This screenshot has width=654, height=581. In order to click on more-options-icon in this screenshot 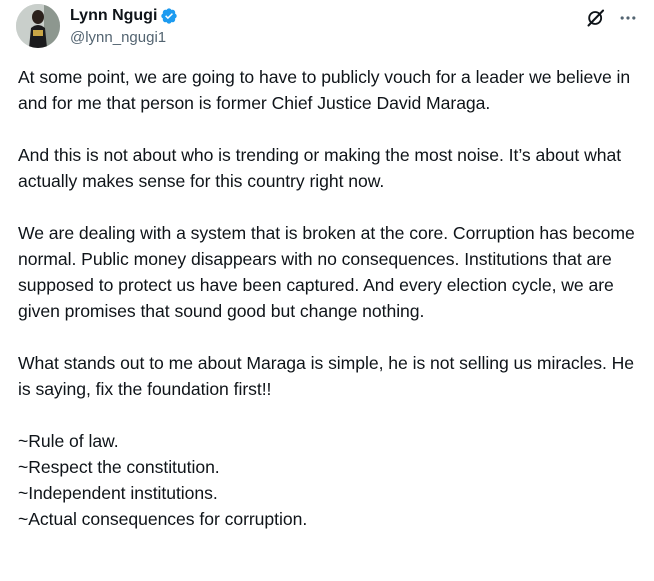, I will do `click(628, 18)`.